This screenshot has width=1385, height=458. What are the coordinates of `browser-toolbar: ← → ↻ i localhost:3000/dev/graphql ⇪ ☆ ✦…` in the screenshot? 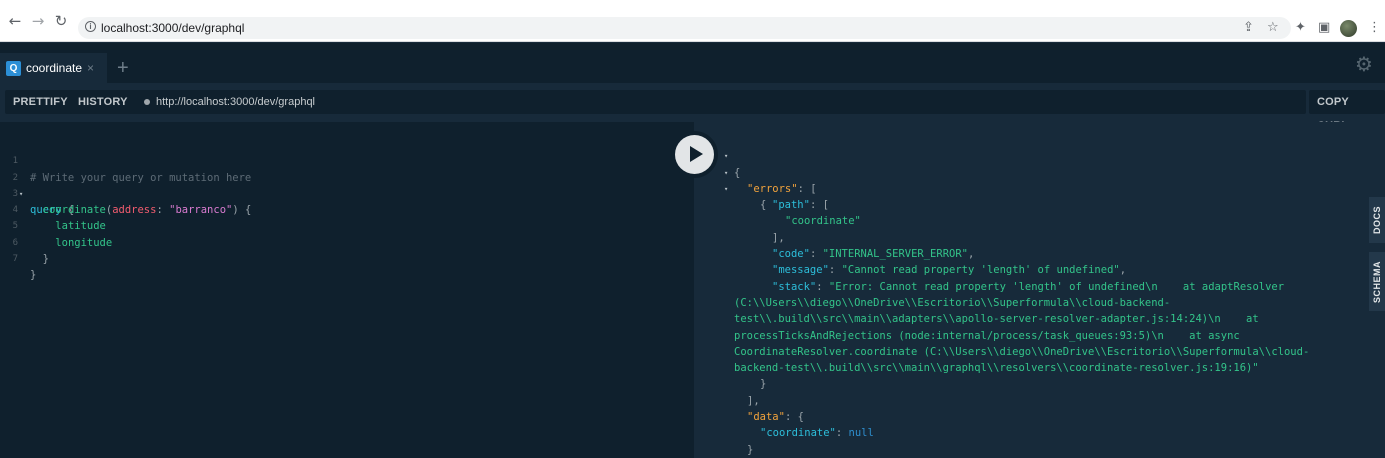 It's located at (692, 21).